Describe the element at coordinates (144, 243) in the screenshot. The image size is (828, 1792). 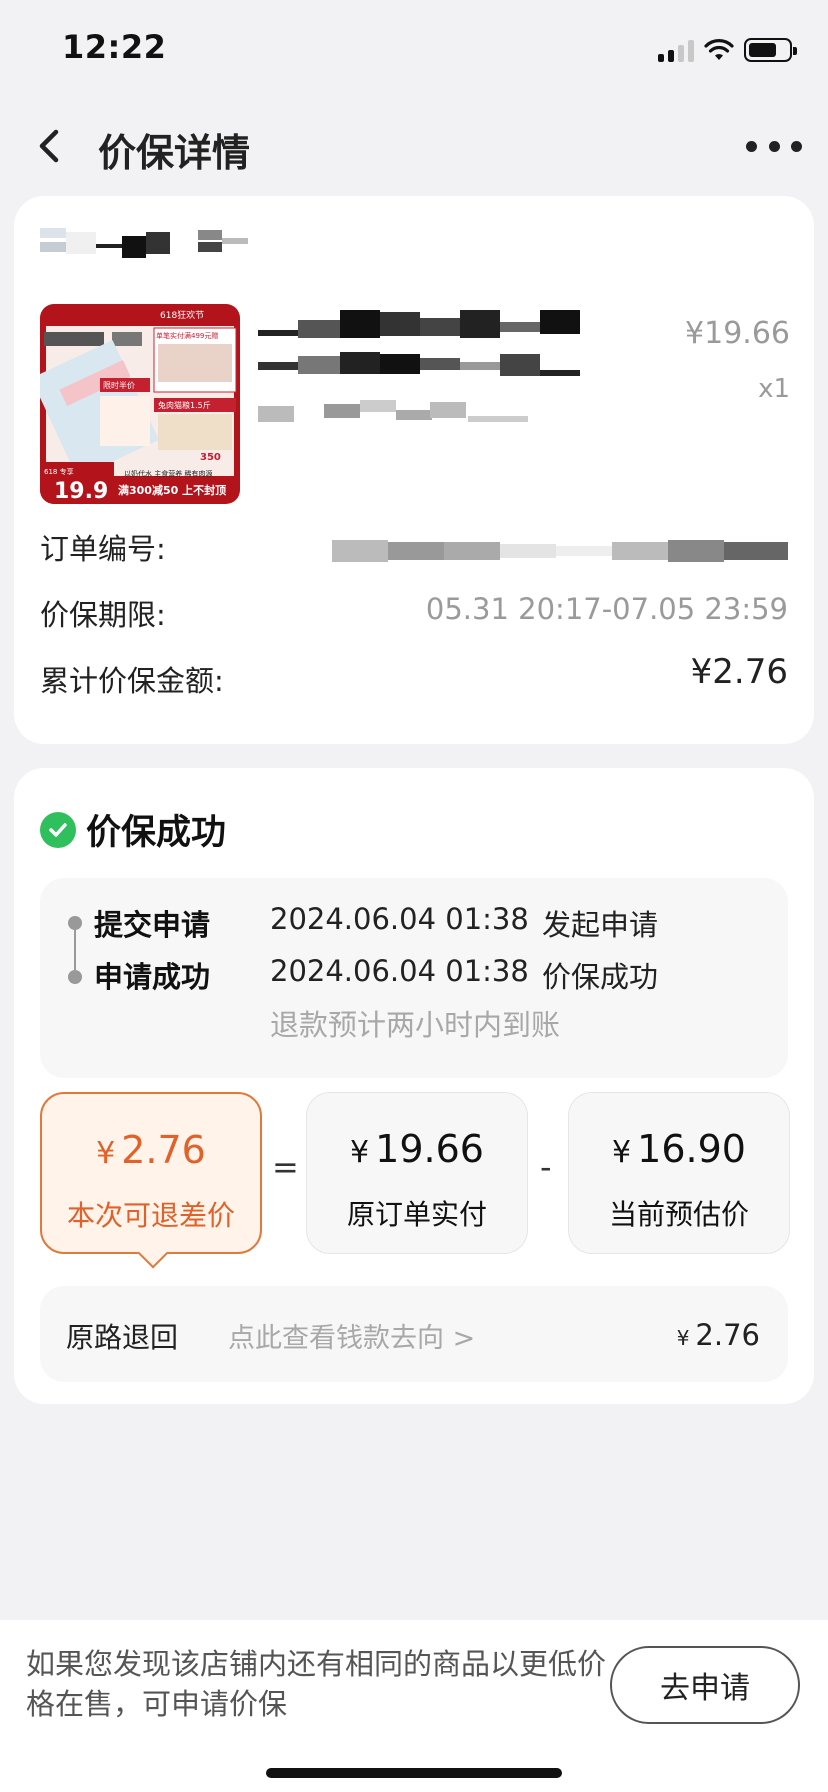
I see `shop-name-redacted` at that location.